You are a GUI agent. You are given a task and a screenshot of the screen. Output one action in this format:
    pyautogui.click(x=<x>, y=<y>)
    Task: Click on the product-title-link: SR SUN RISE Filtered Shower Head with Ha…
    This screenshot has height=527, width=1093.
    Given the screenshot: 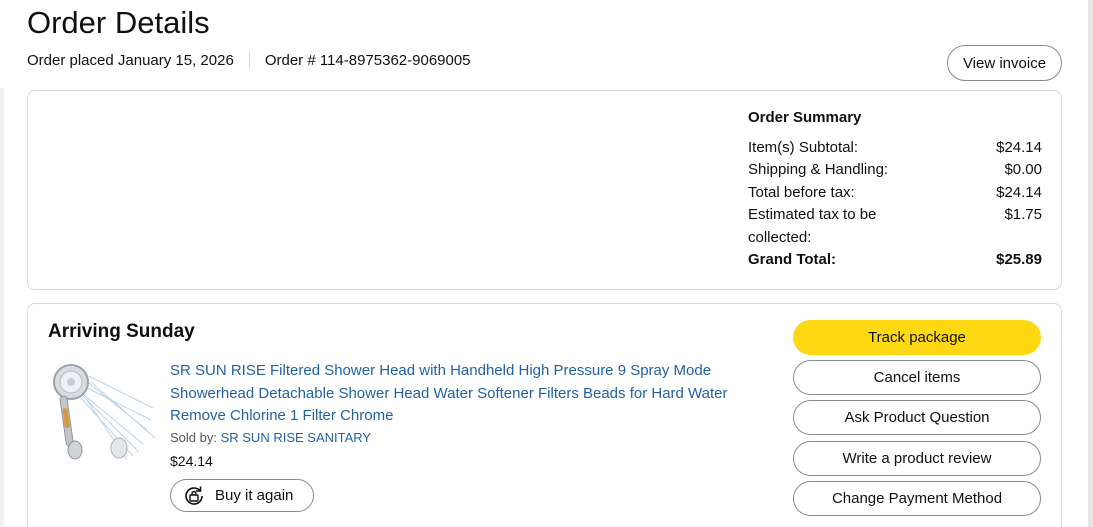 What is the action you would take?
    pyautogui.click(x=470, y=394)
    